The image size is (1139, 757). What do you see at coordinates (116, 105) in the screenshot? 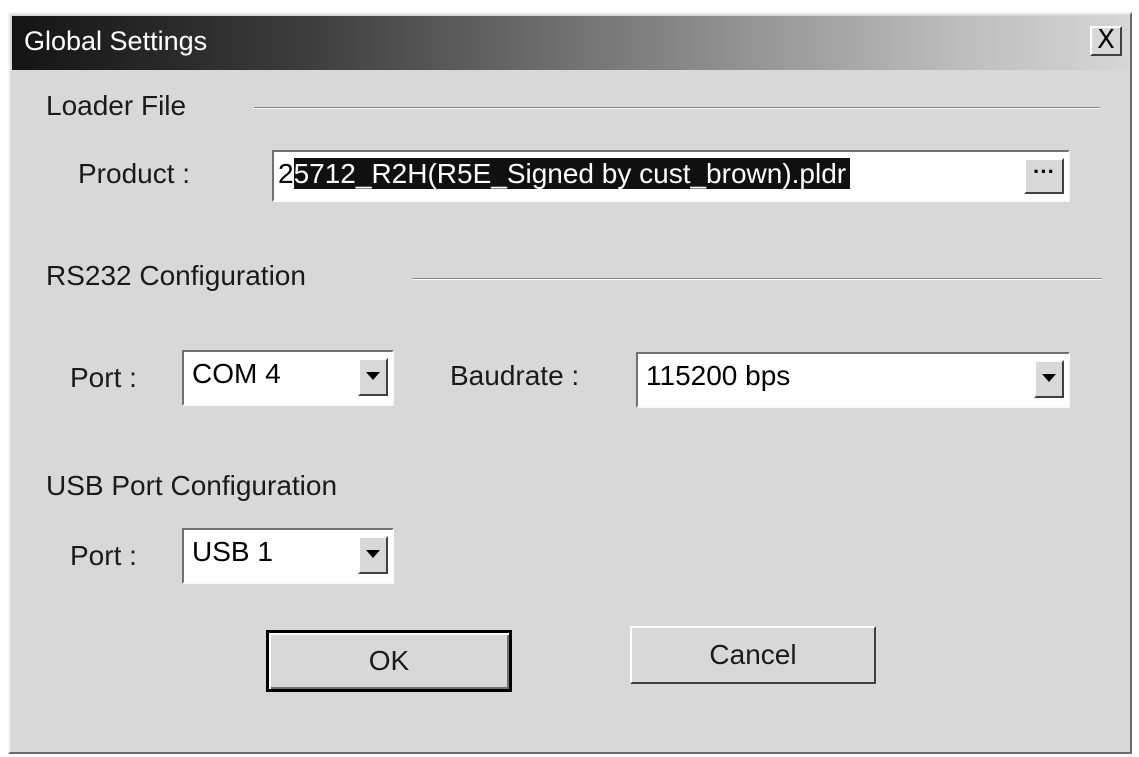
I see `loader-file-group-label: Loader File` at bounding box center [116, 105].